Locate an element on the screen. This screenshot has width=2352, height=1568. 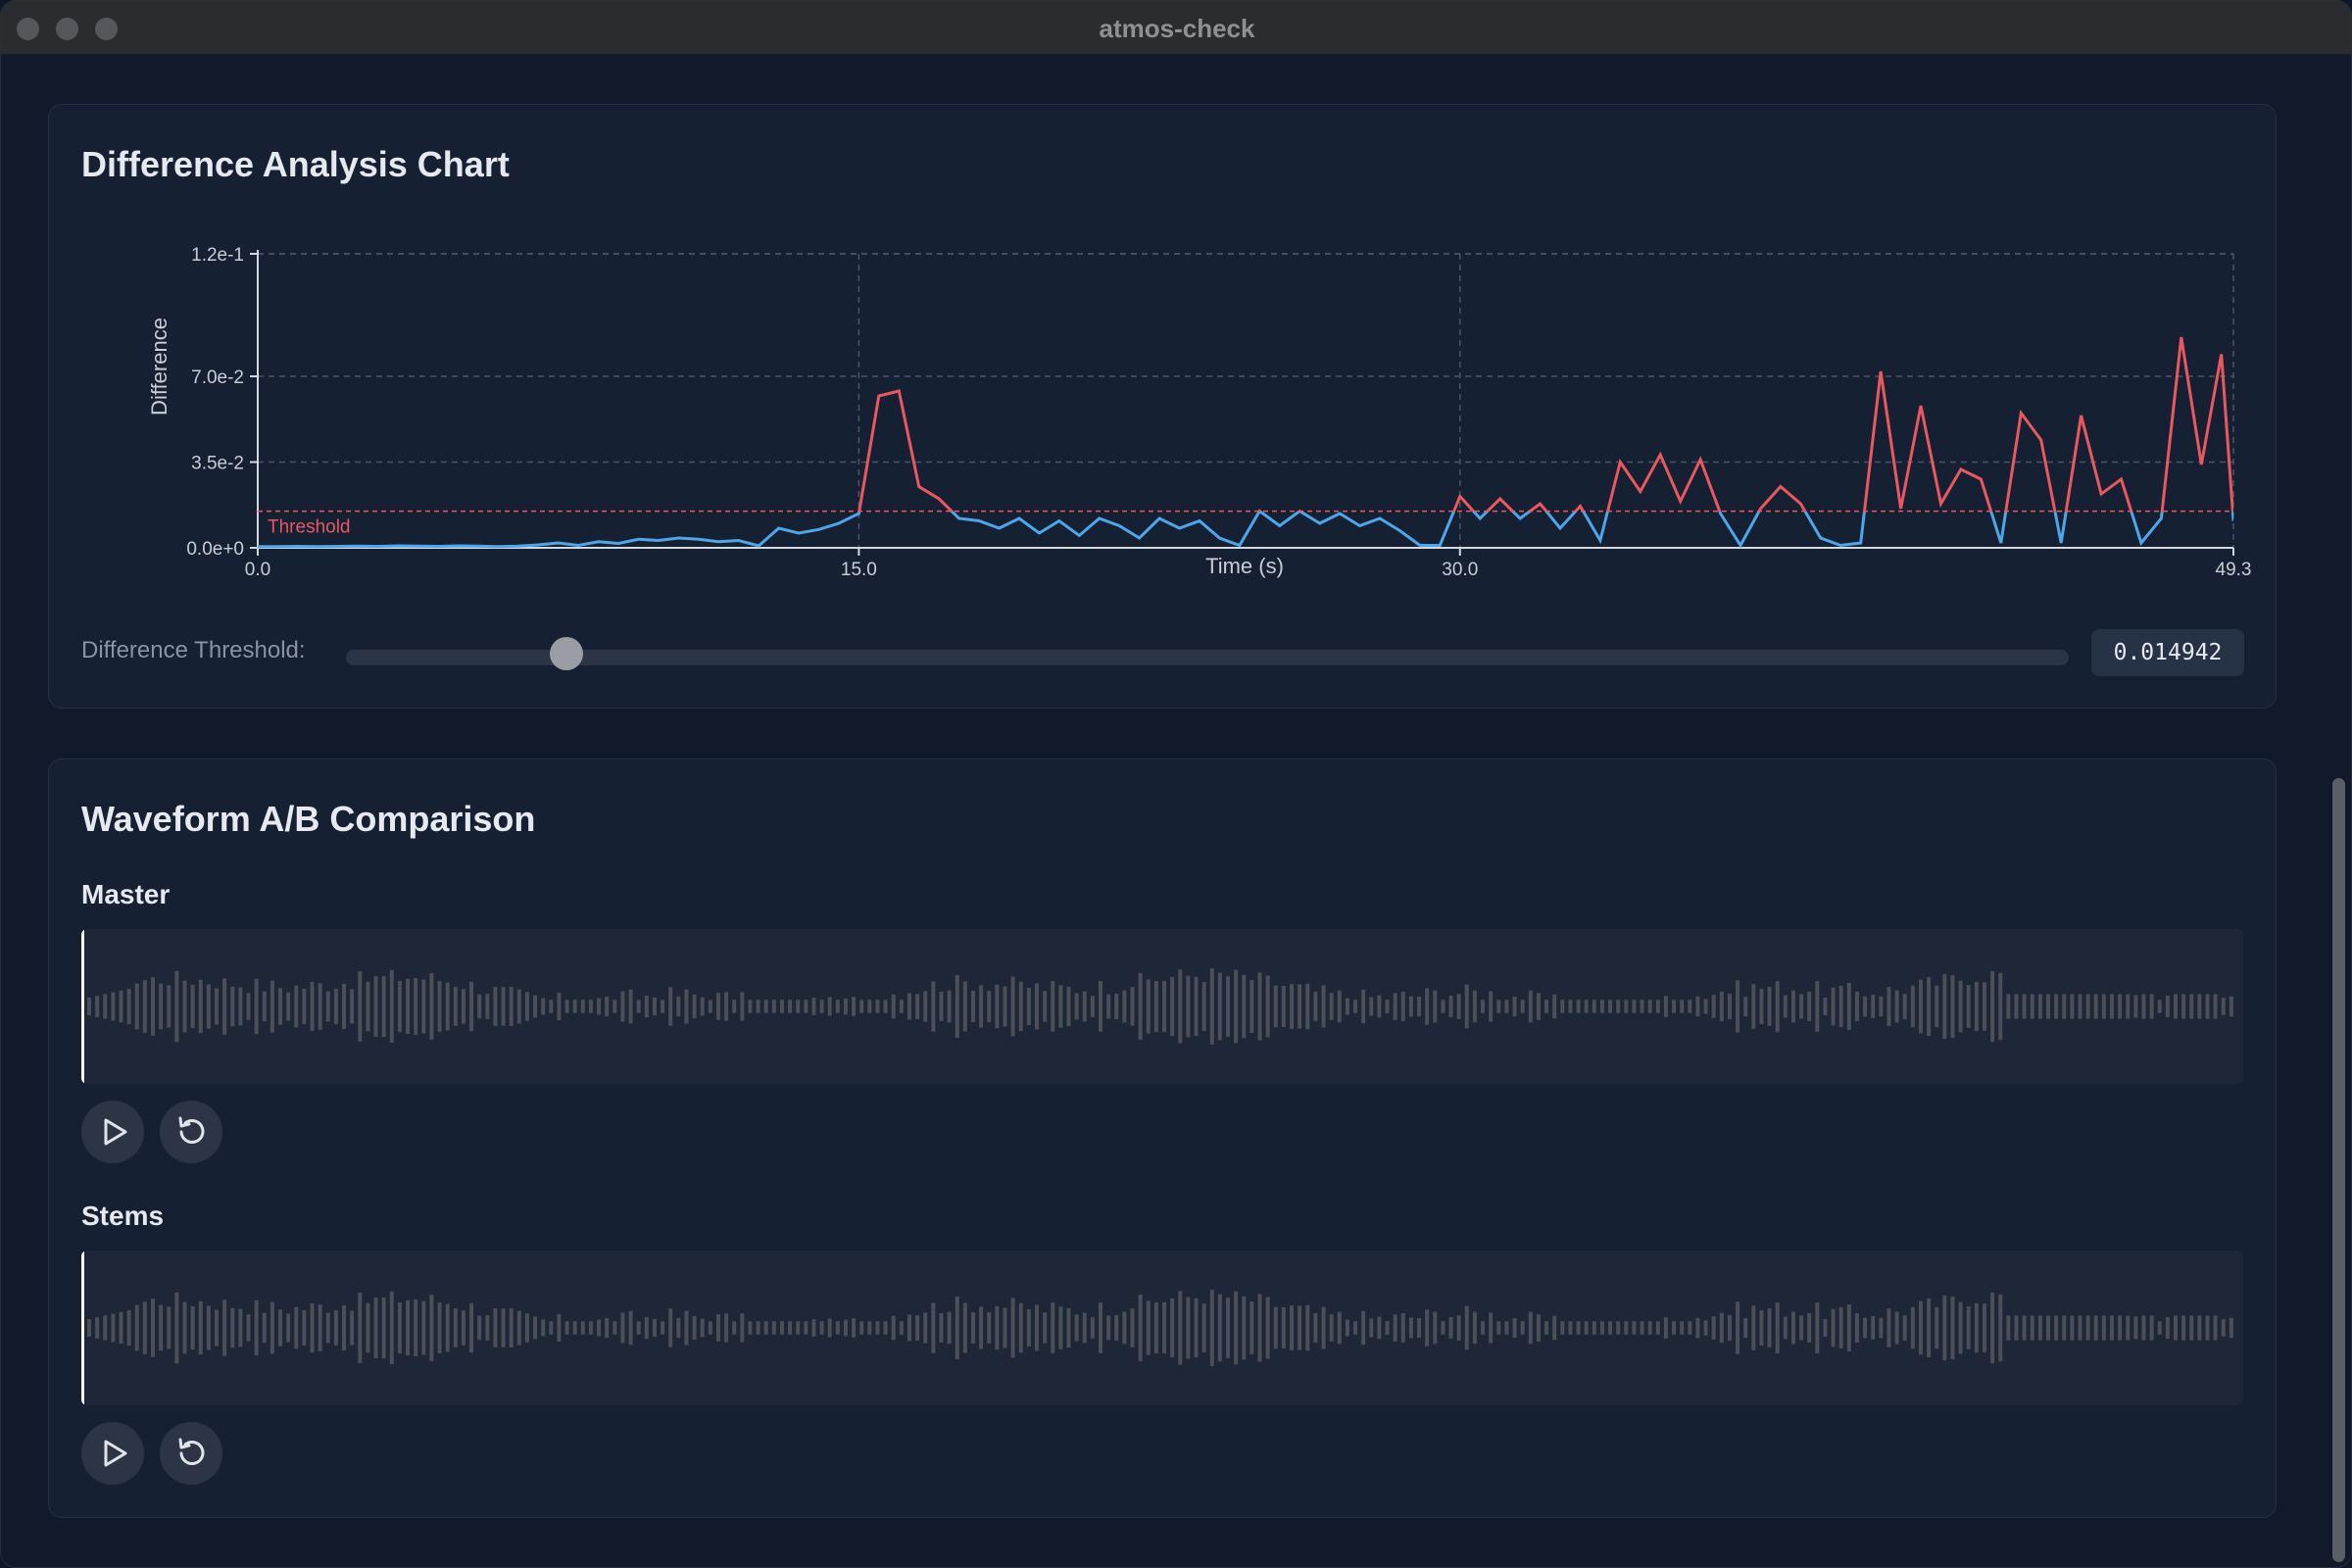
stems-waveform is located at coordinates (1162, 1327).